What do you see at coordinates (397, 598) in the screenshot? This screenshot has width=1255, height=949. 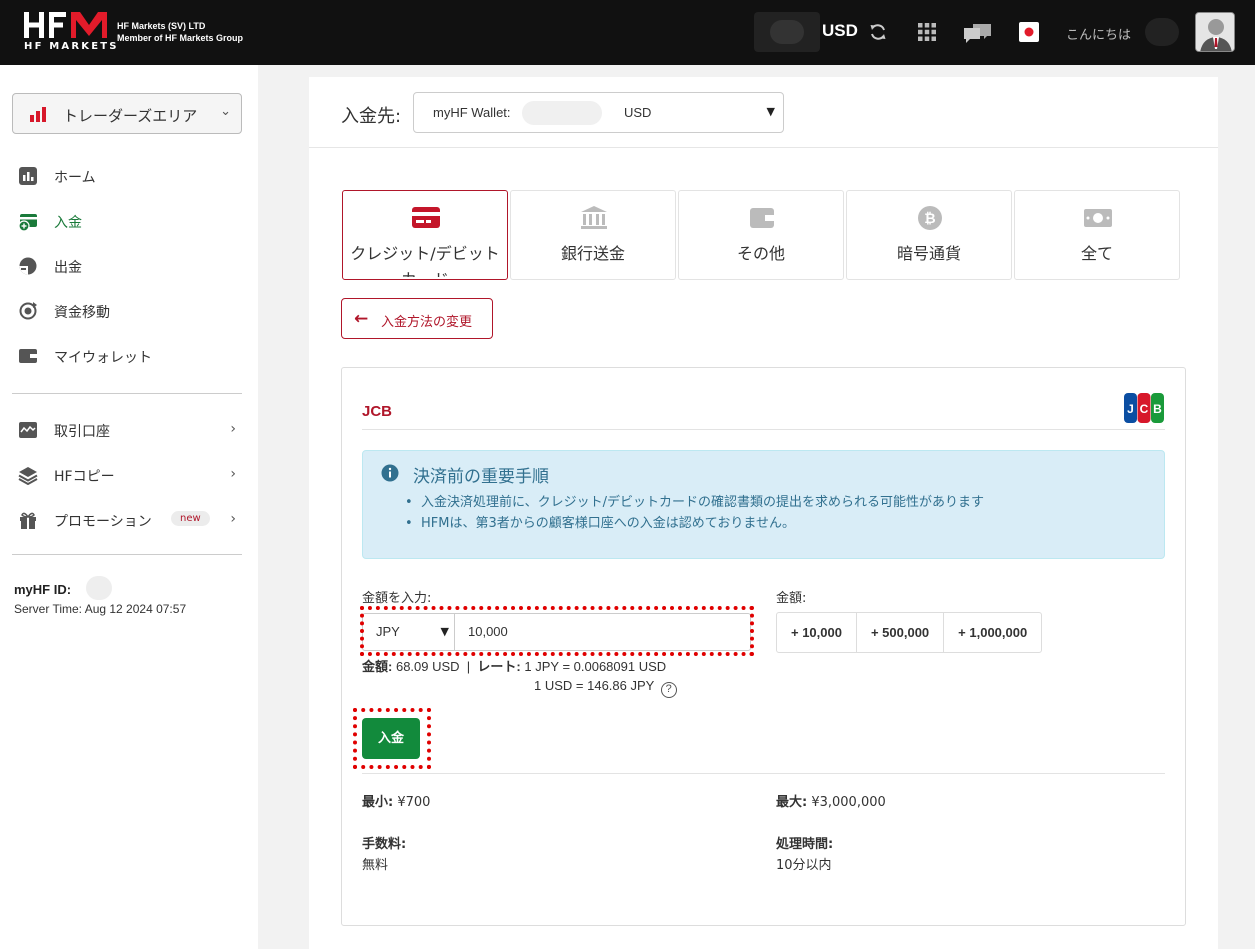 I see `amount-input-label: 金額を入力:` at bounding box center [397, 598].